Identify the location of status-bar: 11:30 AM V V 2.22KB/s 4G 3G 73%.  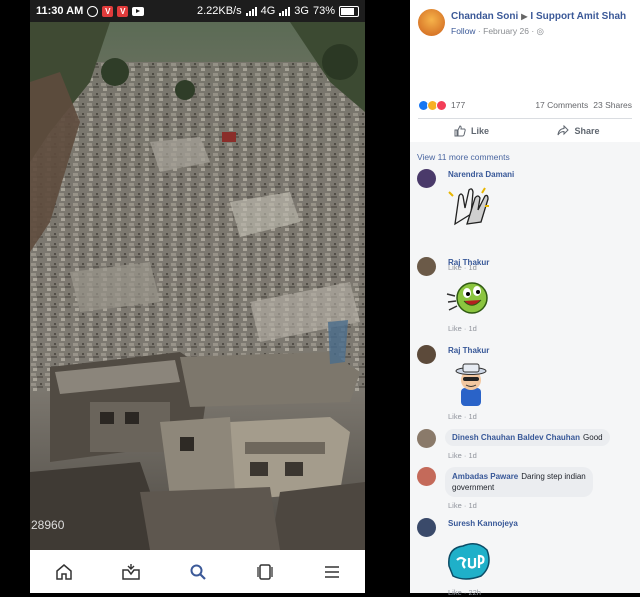
(197, 11).